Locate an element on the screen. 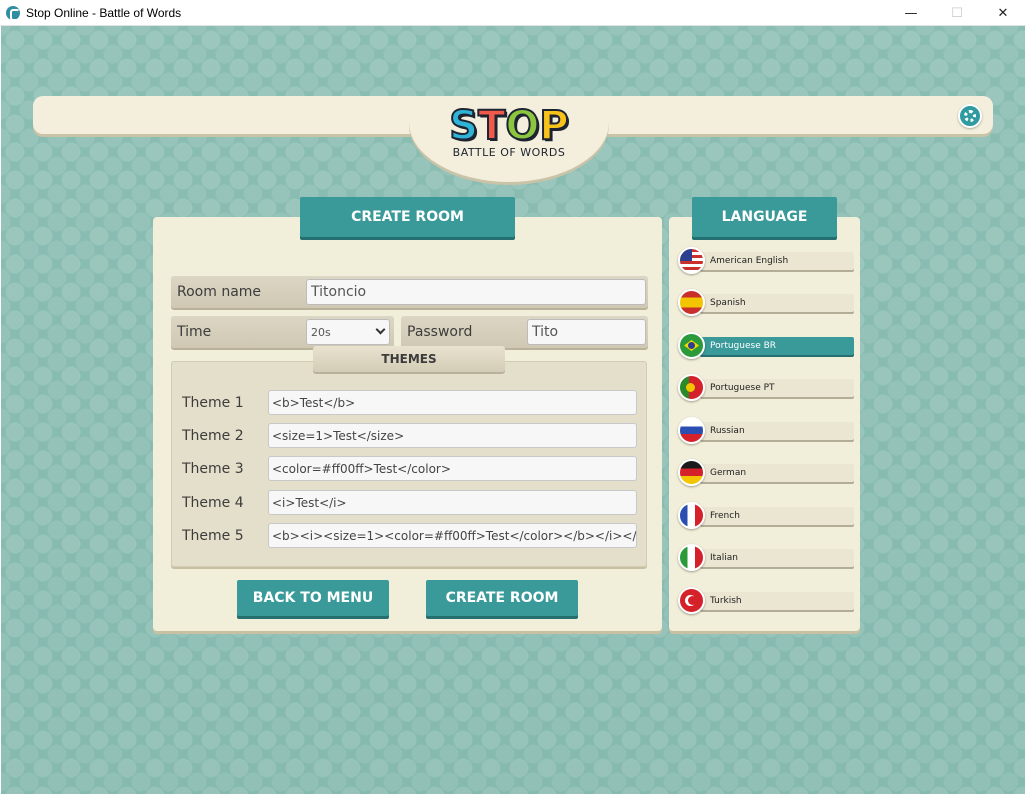  language-item-turkish: Turkish is located at coordinates (766, 602).